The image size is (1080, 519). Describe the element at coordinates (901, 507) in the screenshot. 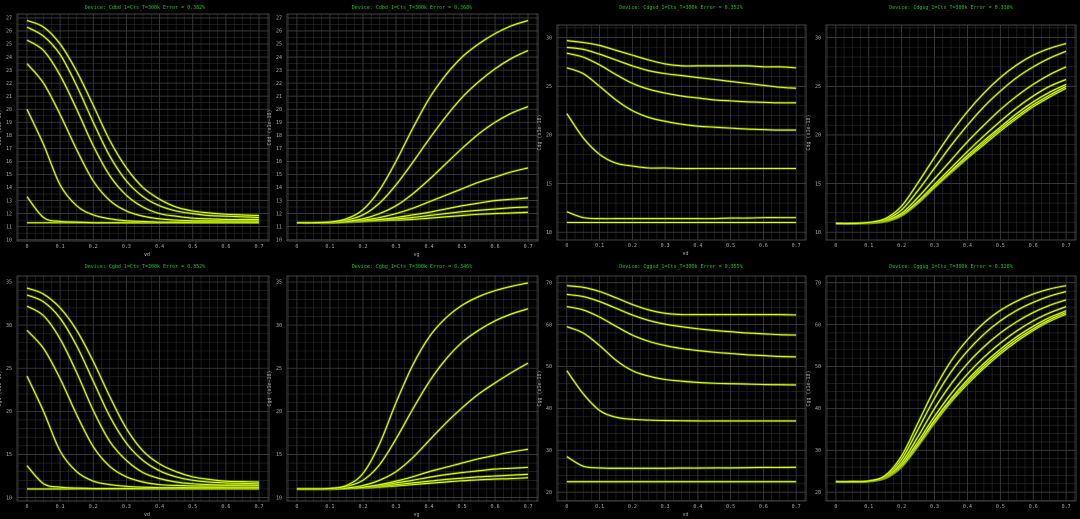

I see `chart-8-xtick-label: 0.2` at that location.